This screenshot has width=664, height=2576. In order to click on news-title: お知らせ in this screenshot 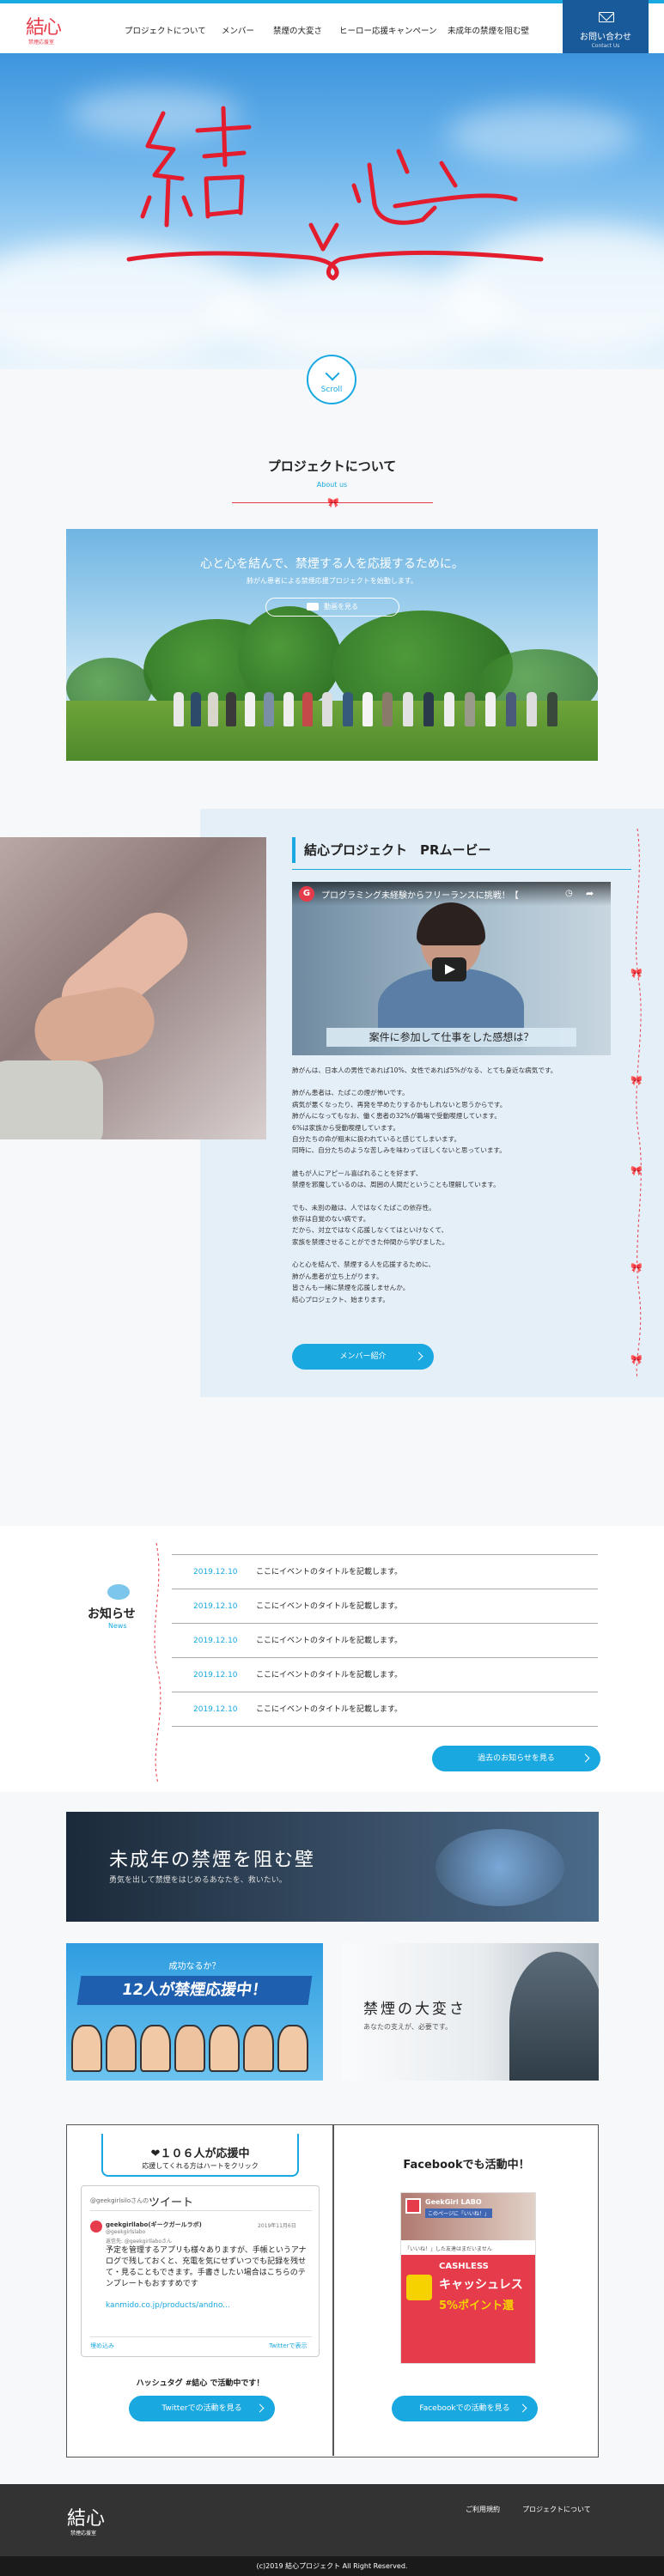, I will do `click(112, 1614)`.